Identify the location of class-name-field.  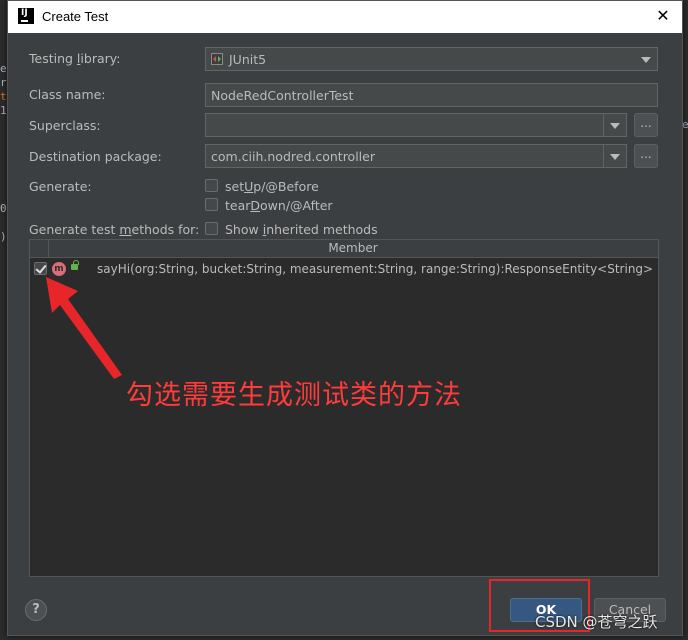
(431, 95).